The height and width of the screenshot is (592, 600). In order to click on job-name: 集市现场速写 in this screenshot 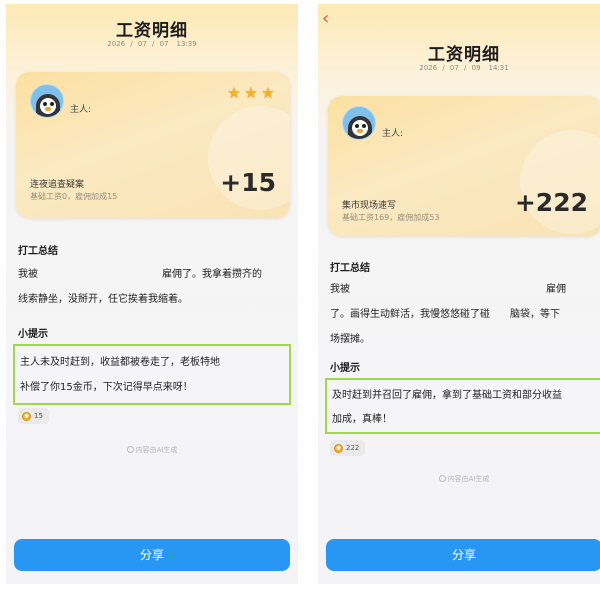, I will do `click(369, 206)`.